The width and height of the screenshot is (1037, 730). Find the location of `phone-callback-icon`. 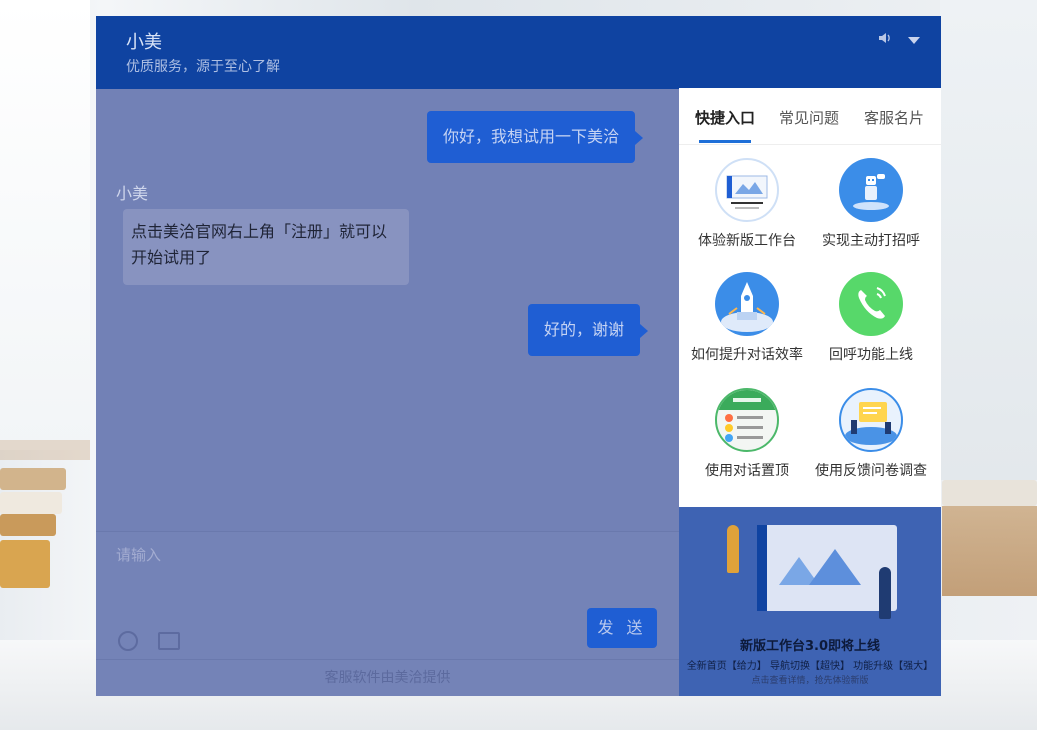

phone-callback-icon is located at coordinates (871, 304).